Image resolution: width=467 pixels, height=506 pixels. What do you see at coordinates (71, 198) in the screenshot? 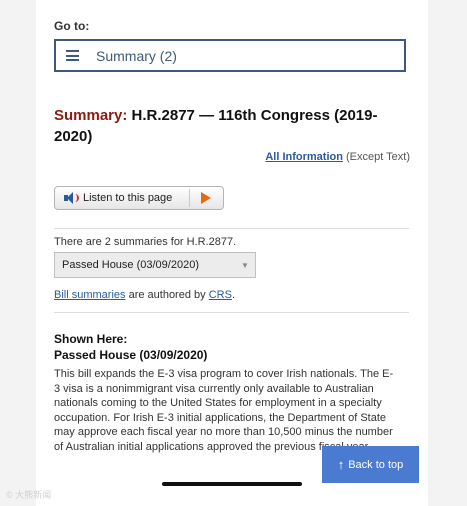
I see `speaker-icon` at bounding box center [71, 198].